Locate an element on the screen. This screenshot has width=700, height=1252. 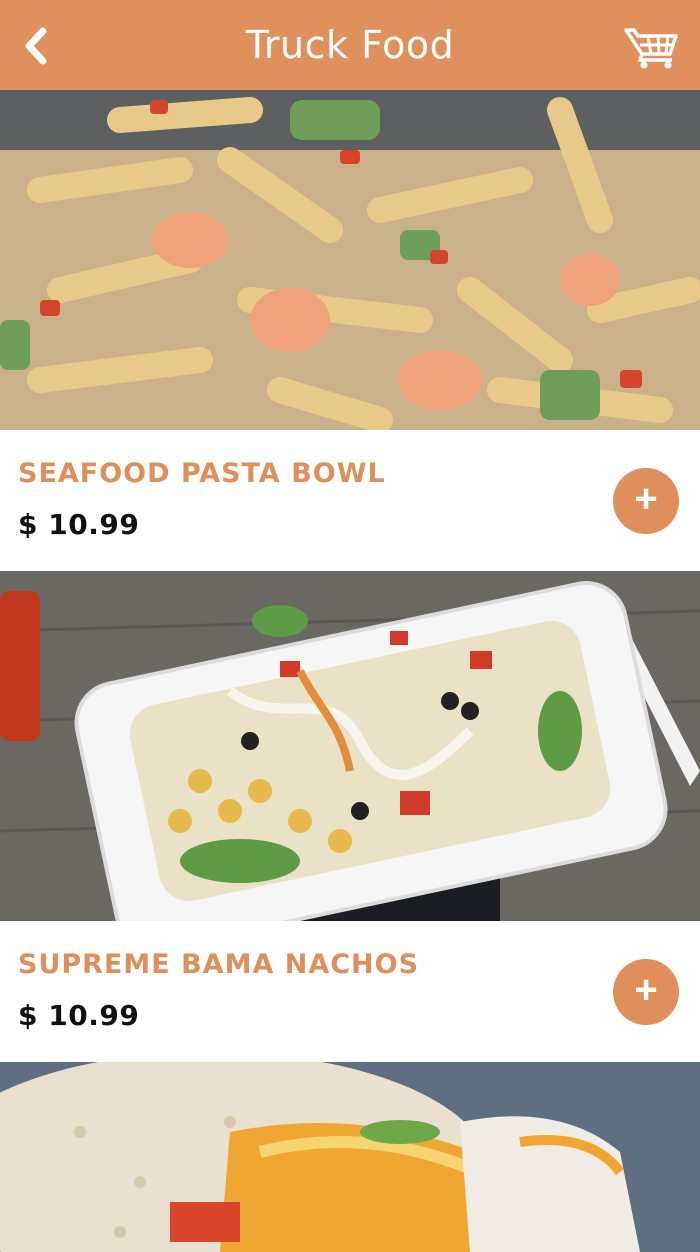
cart-button is located at coordinates (652, 48).